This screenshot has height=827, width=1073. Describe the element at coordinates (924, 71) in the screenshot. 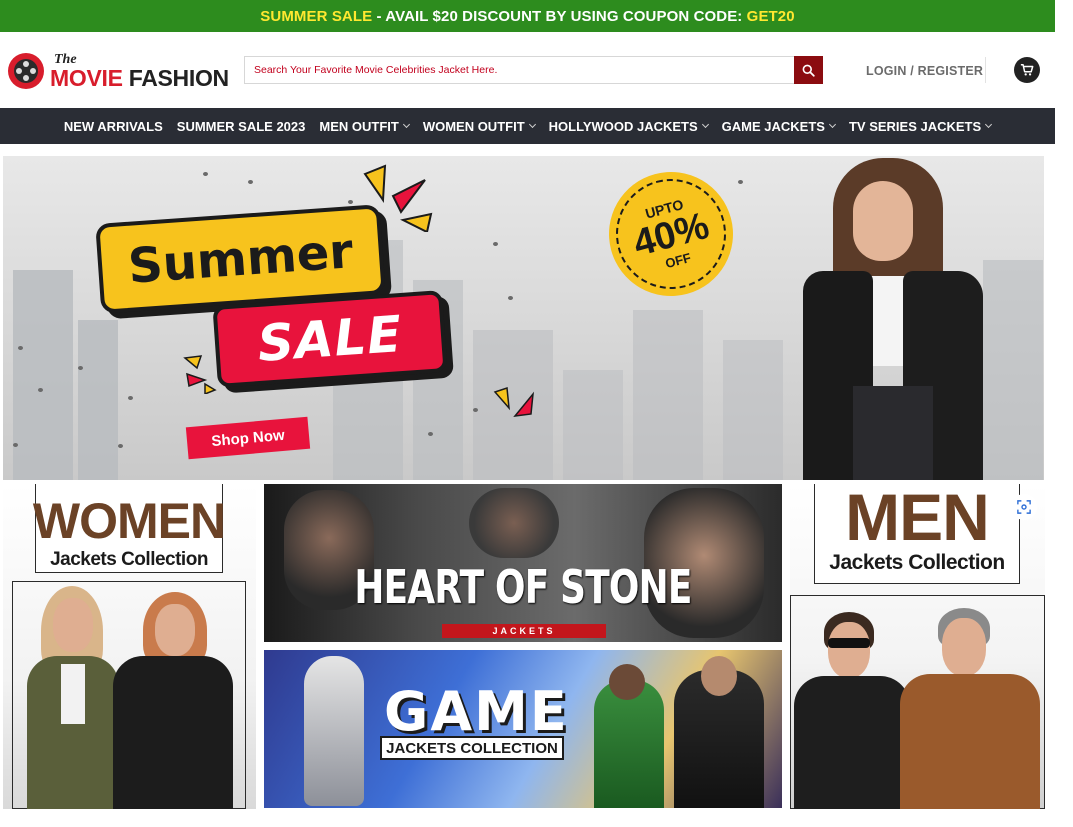

I see `login-register-link: LOGIN / REGISTER` at that location.